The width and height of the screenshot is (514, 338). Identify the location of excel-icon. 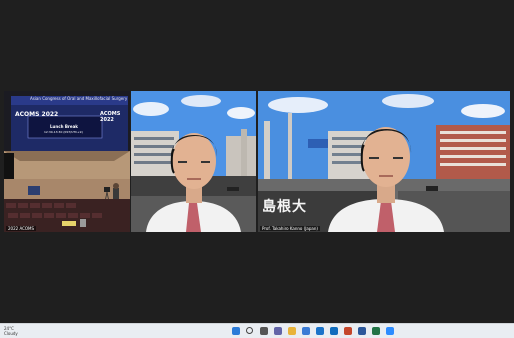
(376, 331).